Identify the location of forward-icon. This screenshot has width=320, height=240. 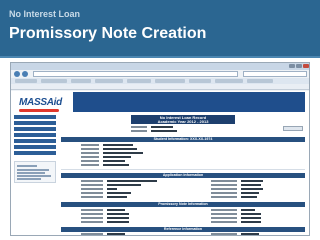
(25, 74).